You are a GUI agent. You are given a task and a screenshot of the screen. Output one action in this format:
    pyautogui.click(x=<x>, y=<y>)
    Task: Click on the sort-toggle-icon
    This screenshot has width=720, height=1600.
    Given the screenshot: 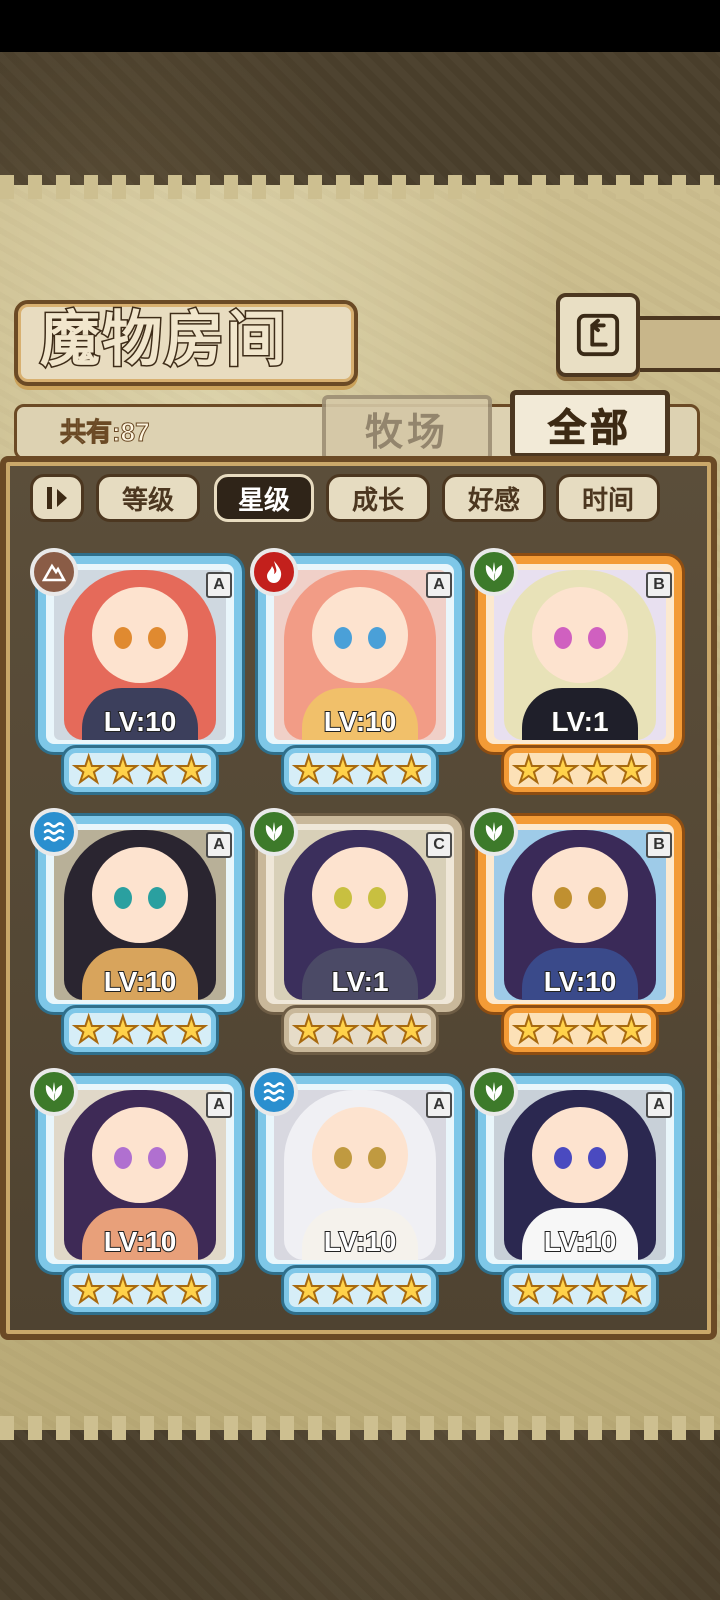 What is the action you would take?
    pyautogui.click(x=57, y=498)
    